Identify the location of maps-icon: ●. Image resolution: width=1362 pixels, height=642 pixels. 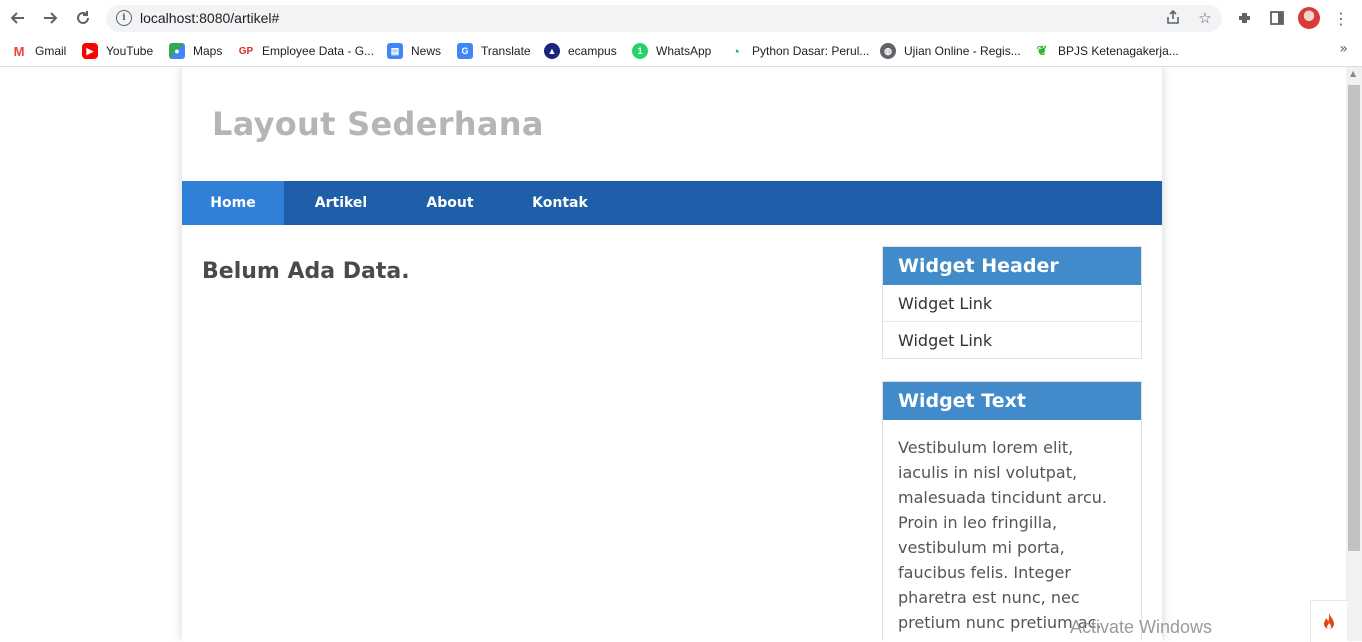
(177, 51).